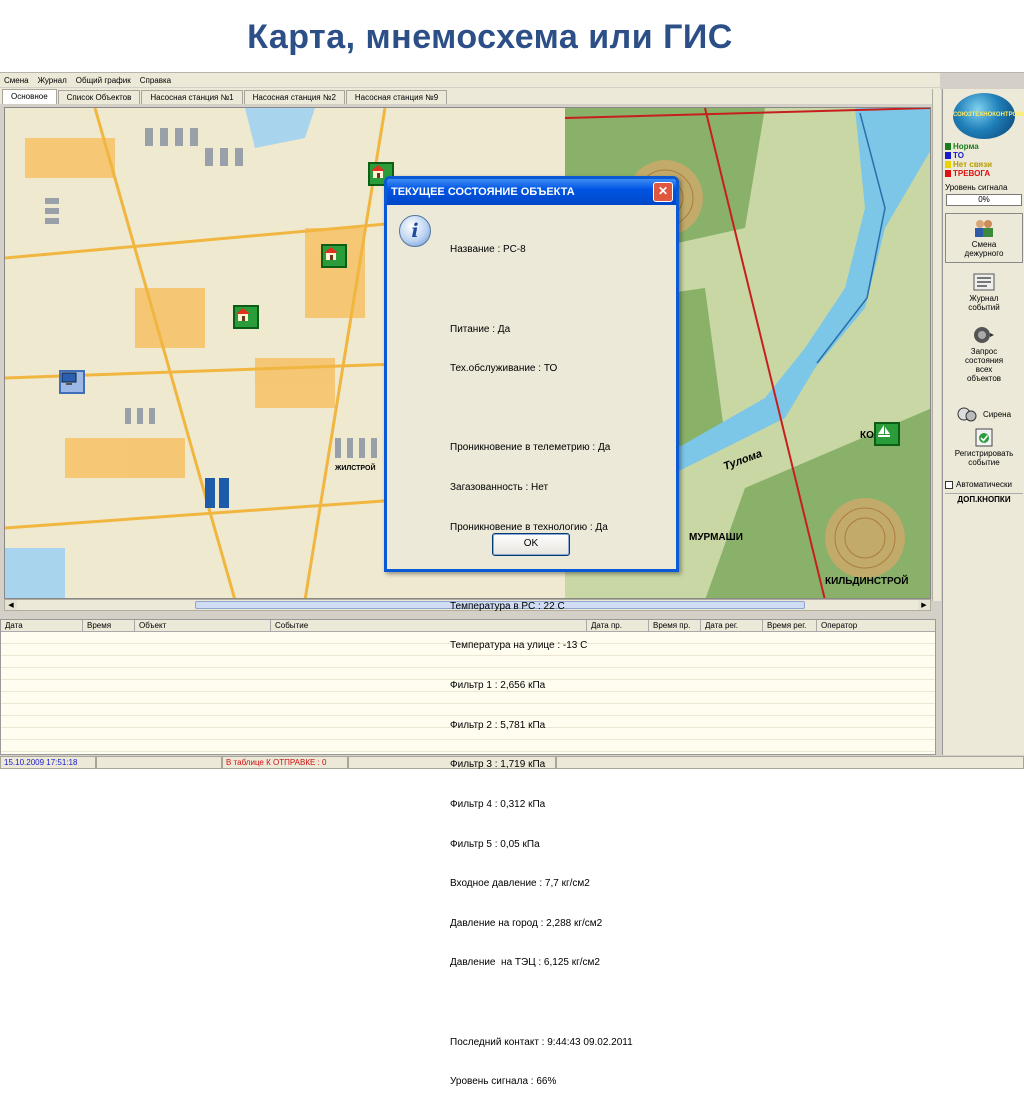 This screenshot has height=1115, width=1024. Describe the element at coordinates (541, 1042) in the screenshot. I see `dialog-line: Последний контакт : 9:44:43 09.02.2011` at that location.